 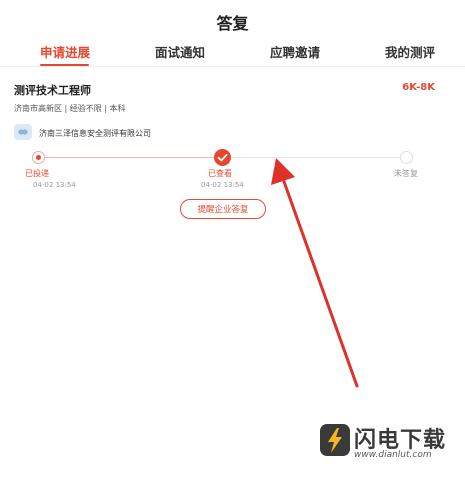 What do you see at coordinates (335, 440) in the screenshot?
I see `lightning-logo-icon` at bounding box center [335, 440].